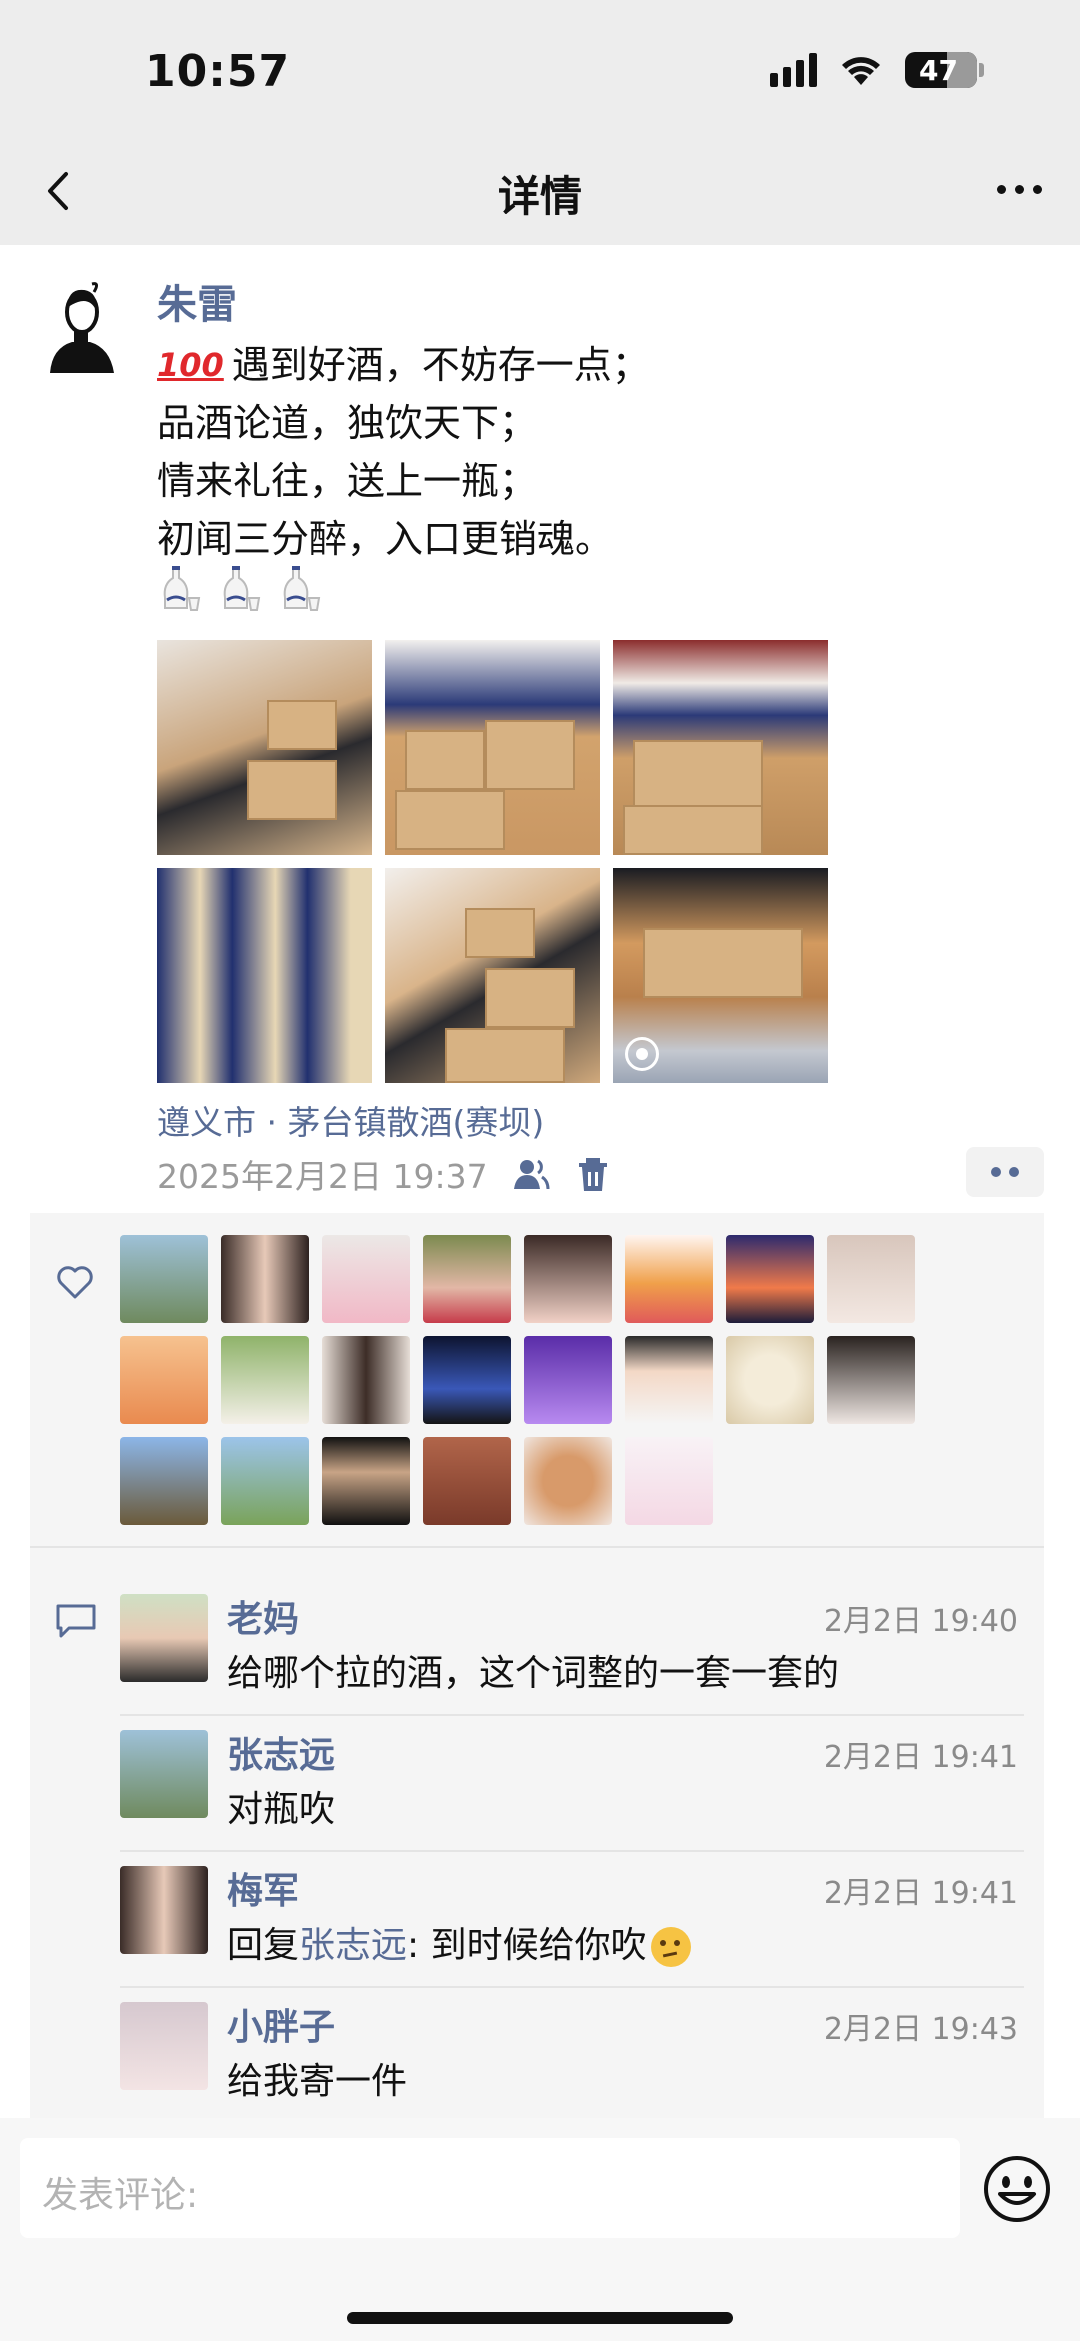 Image resolution: width=1080 pixels, height=2341 pixels. I want to click on comment-text: 给我寄一件, so click(317, 2081).